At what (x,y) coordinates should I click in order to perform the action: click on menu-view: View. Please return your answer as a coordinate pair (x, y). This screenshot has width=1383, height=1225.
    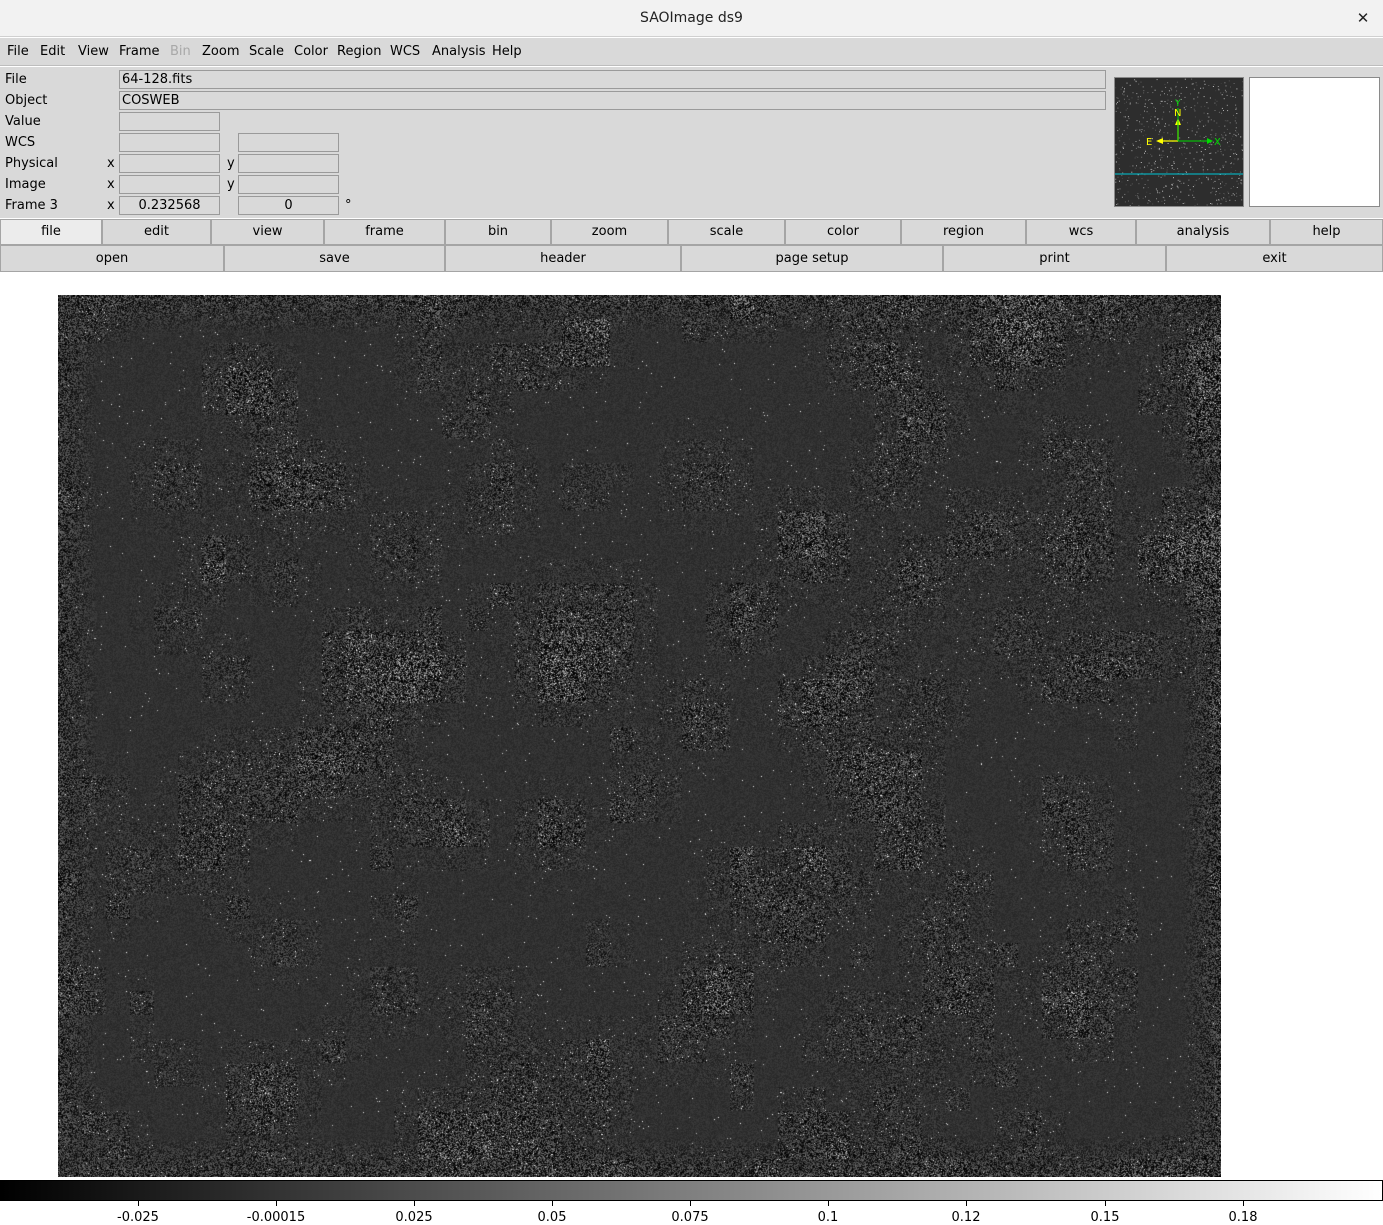
    Looking at the image, I should click on (93, 52).